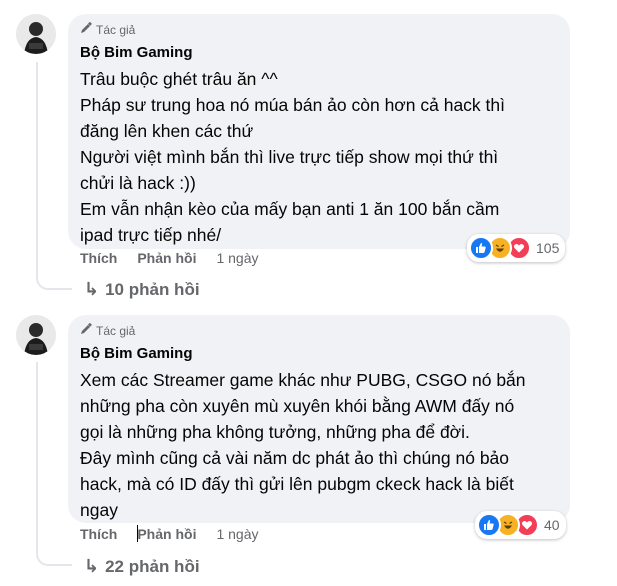 The width and height of the screenshot is (617, 586). I want to click on comment-line: đăng lên khen các thứ, so click(167, 131).